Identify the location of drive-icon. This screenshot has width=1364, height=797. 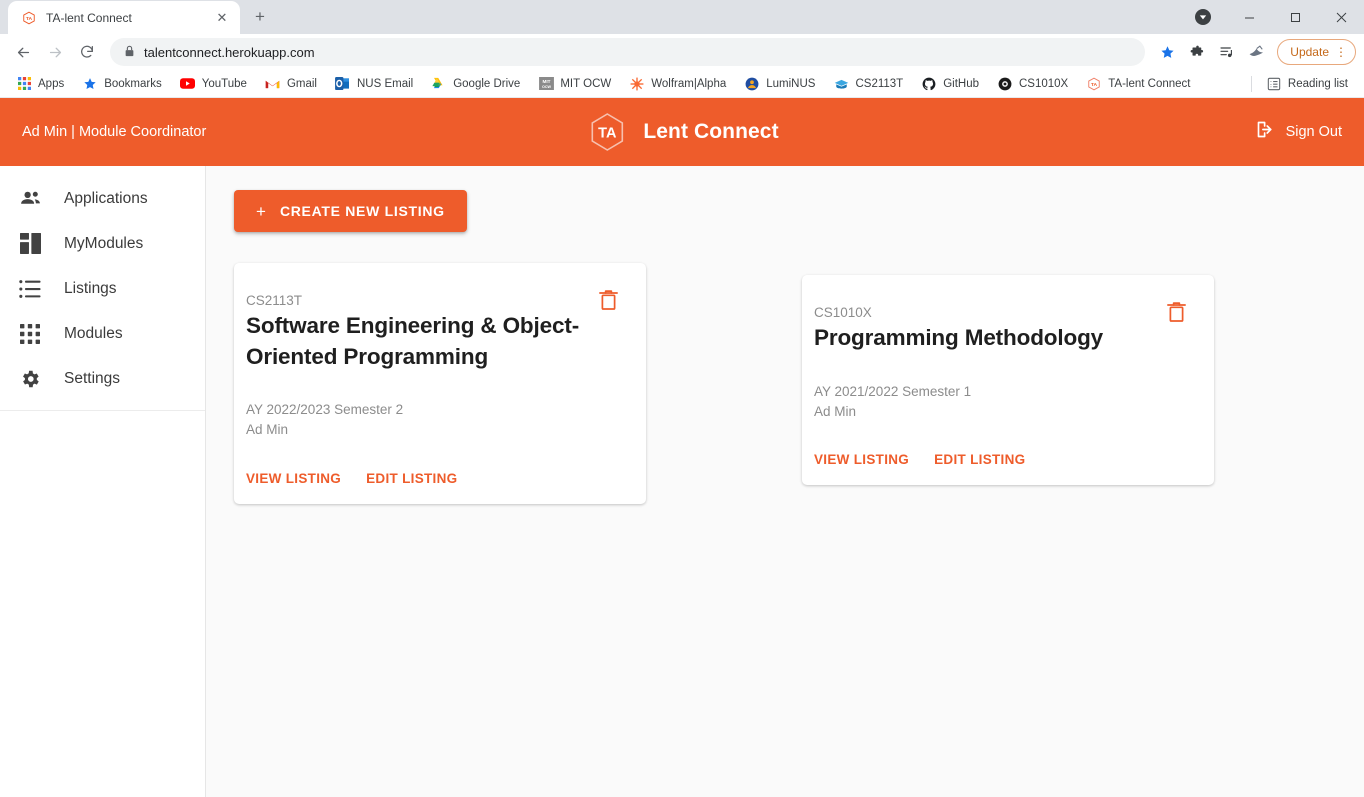
(439, 84).